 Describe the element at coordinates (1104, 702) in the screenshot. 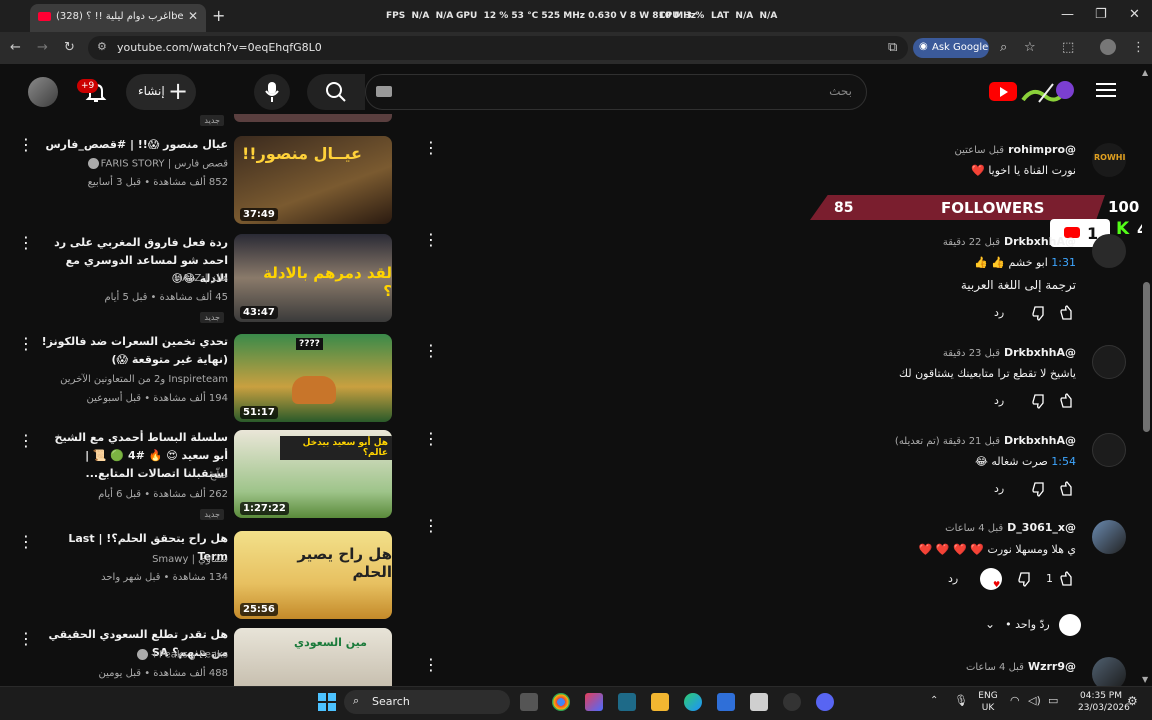

I see `taskbar-clock: 04:35 PM 23/03/2026` at that location.